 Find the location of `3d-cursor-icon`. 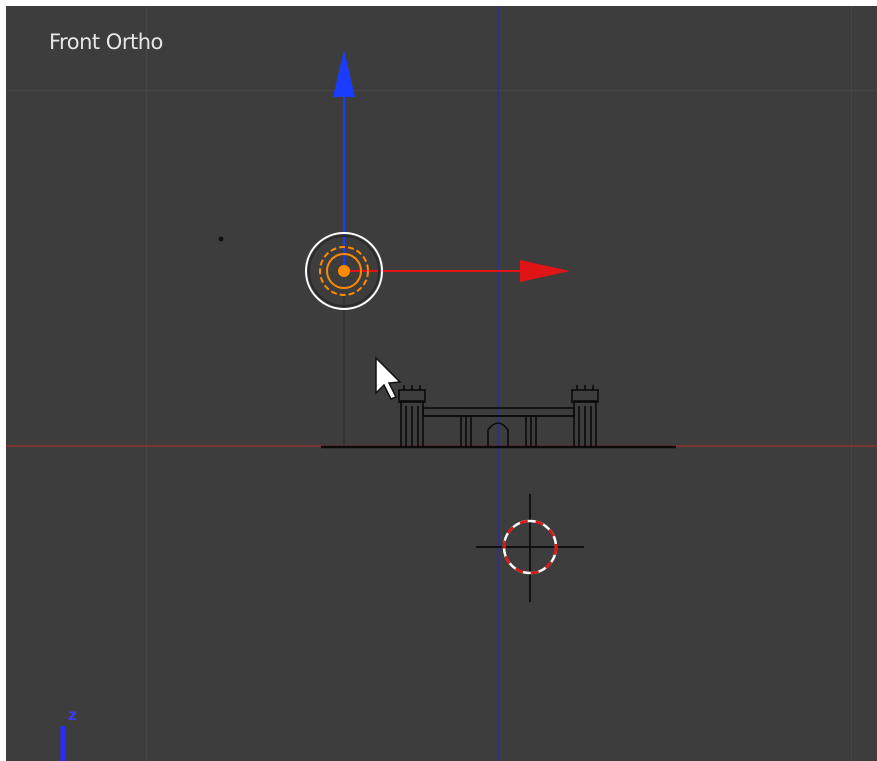

3d-cursor-icon is located at coordinates (530, 548).